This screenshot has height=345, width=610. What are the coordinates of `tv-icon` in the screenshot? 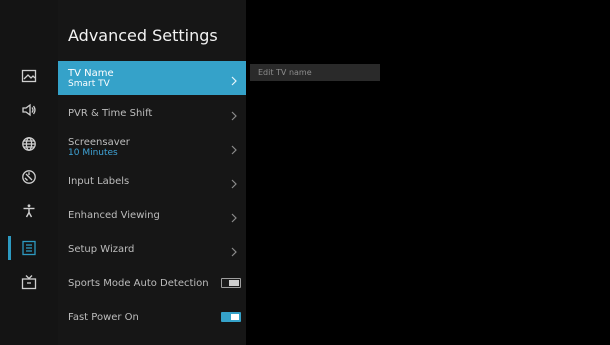 It's located at (29, 282).